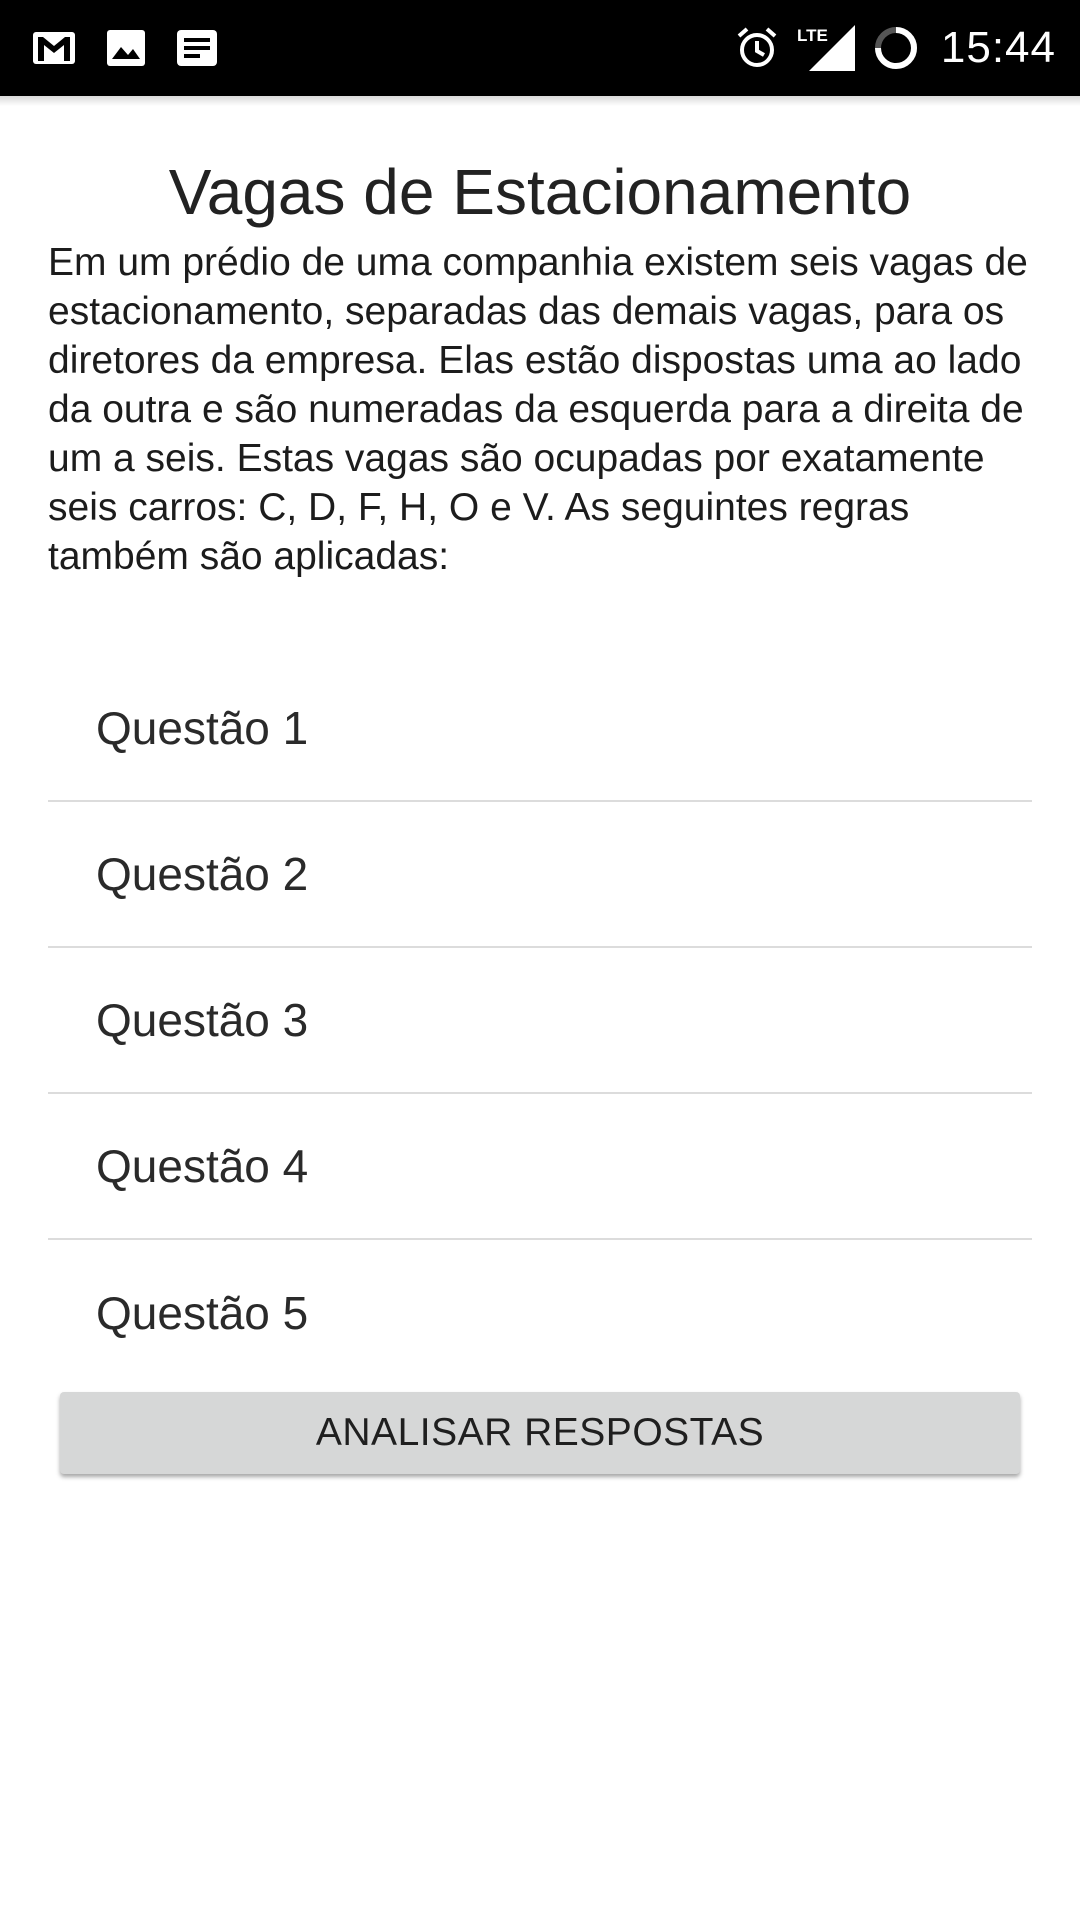  Describe the element at coordinates (540, 1313) in the screenshot. I see `question-item-5: Questão 5` at that location.